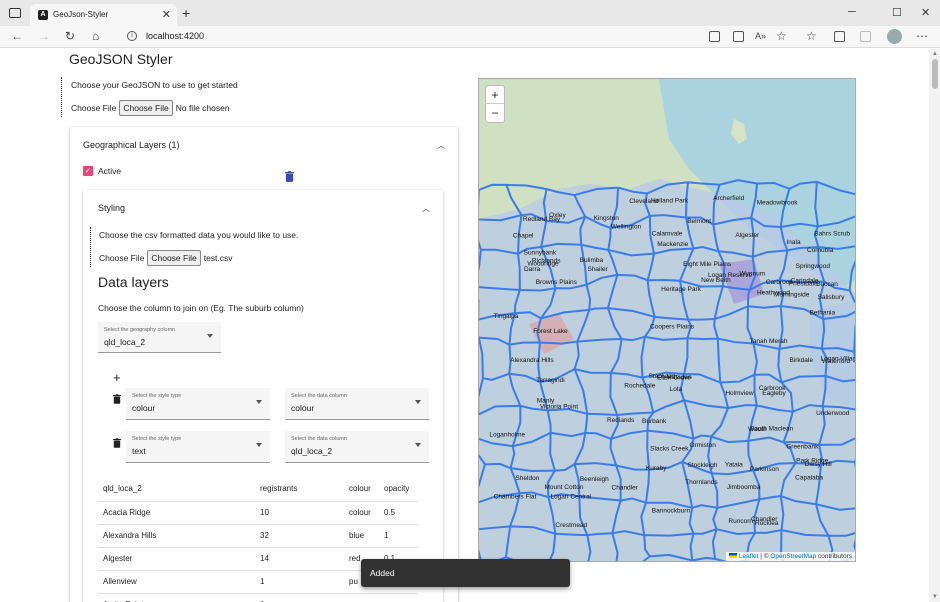 The height and width of the screenshot is (602, 940). I want to click on suburb-label: Logan Central, so click(570, 497).